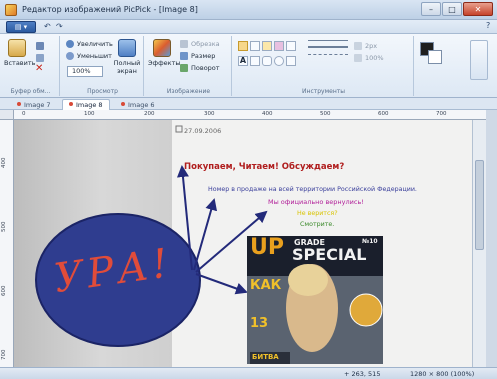 Image resolution: width=497 pixels, height=379 pixels. What do you see at coordinates (431, 9) in the screenshot?
I see `minimize-button: –` at bounding box center [431, 9].